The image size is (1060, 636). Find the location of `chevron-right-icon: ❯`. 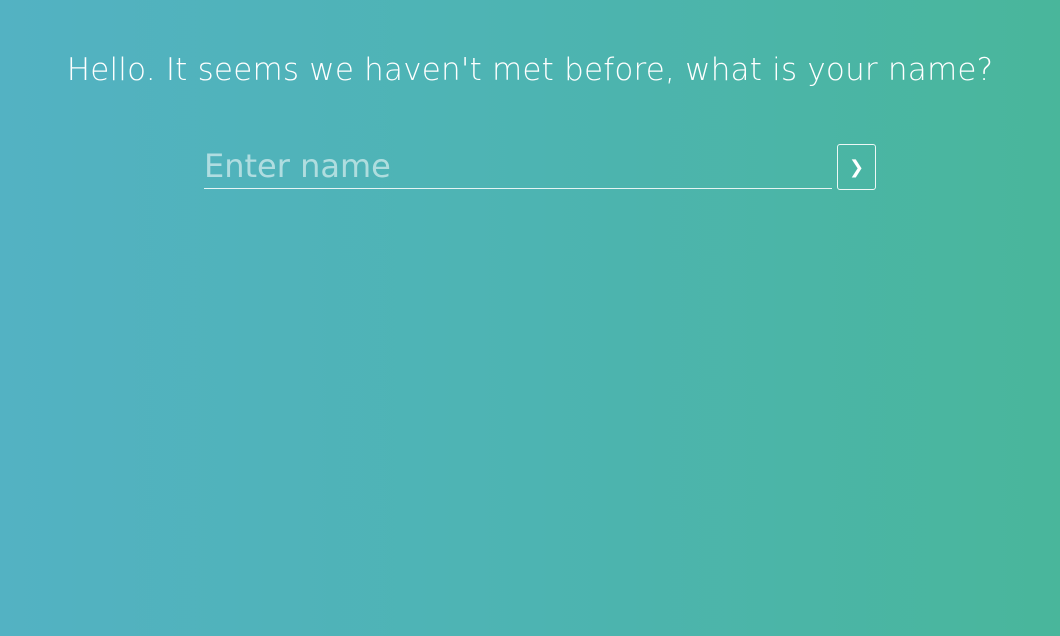

chevron-right-icon: ❯ is located at coordinates (856, 167).